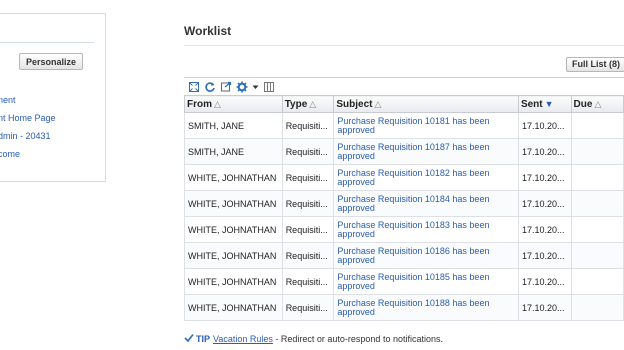  I want to click on table-header-row: From △ Type △ Subject △ Sent ▼ Due △, so click(404, 104).